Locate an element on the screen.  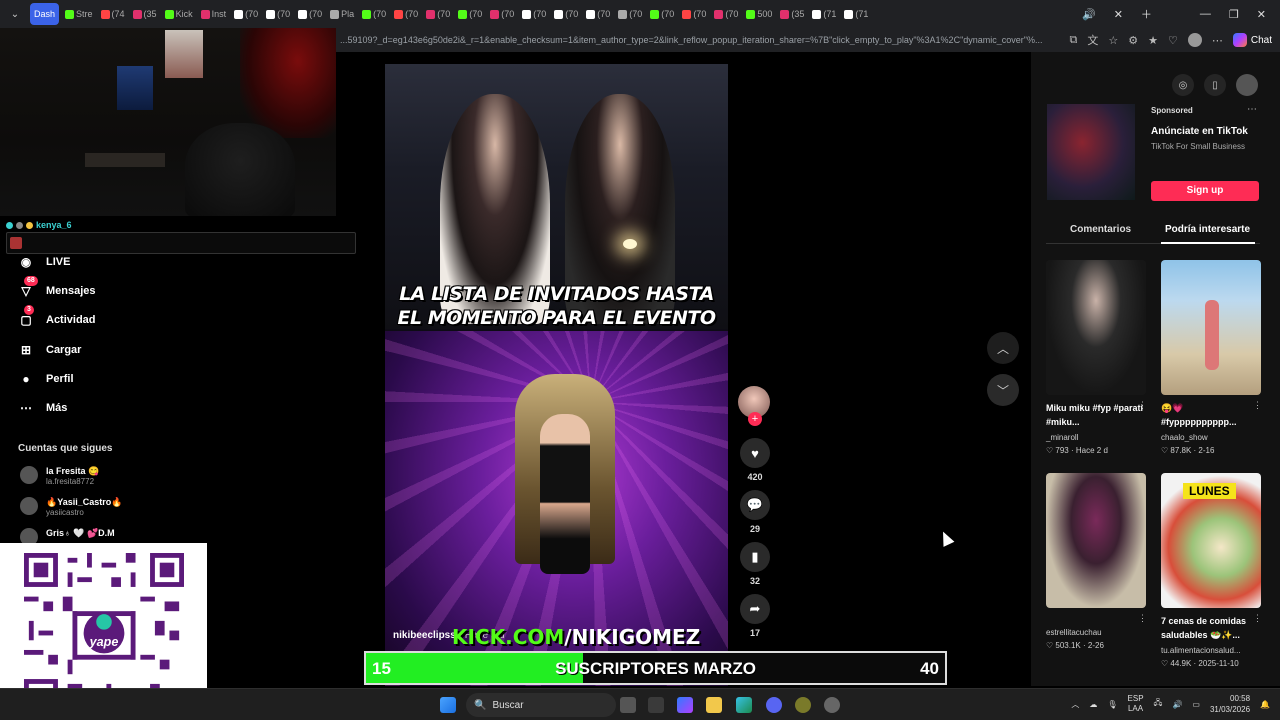
card-more-icon: ⋮ is located at coordinates (1142, 618).